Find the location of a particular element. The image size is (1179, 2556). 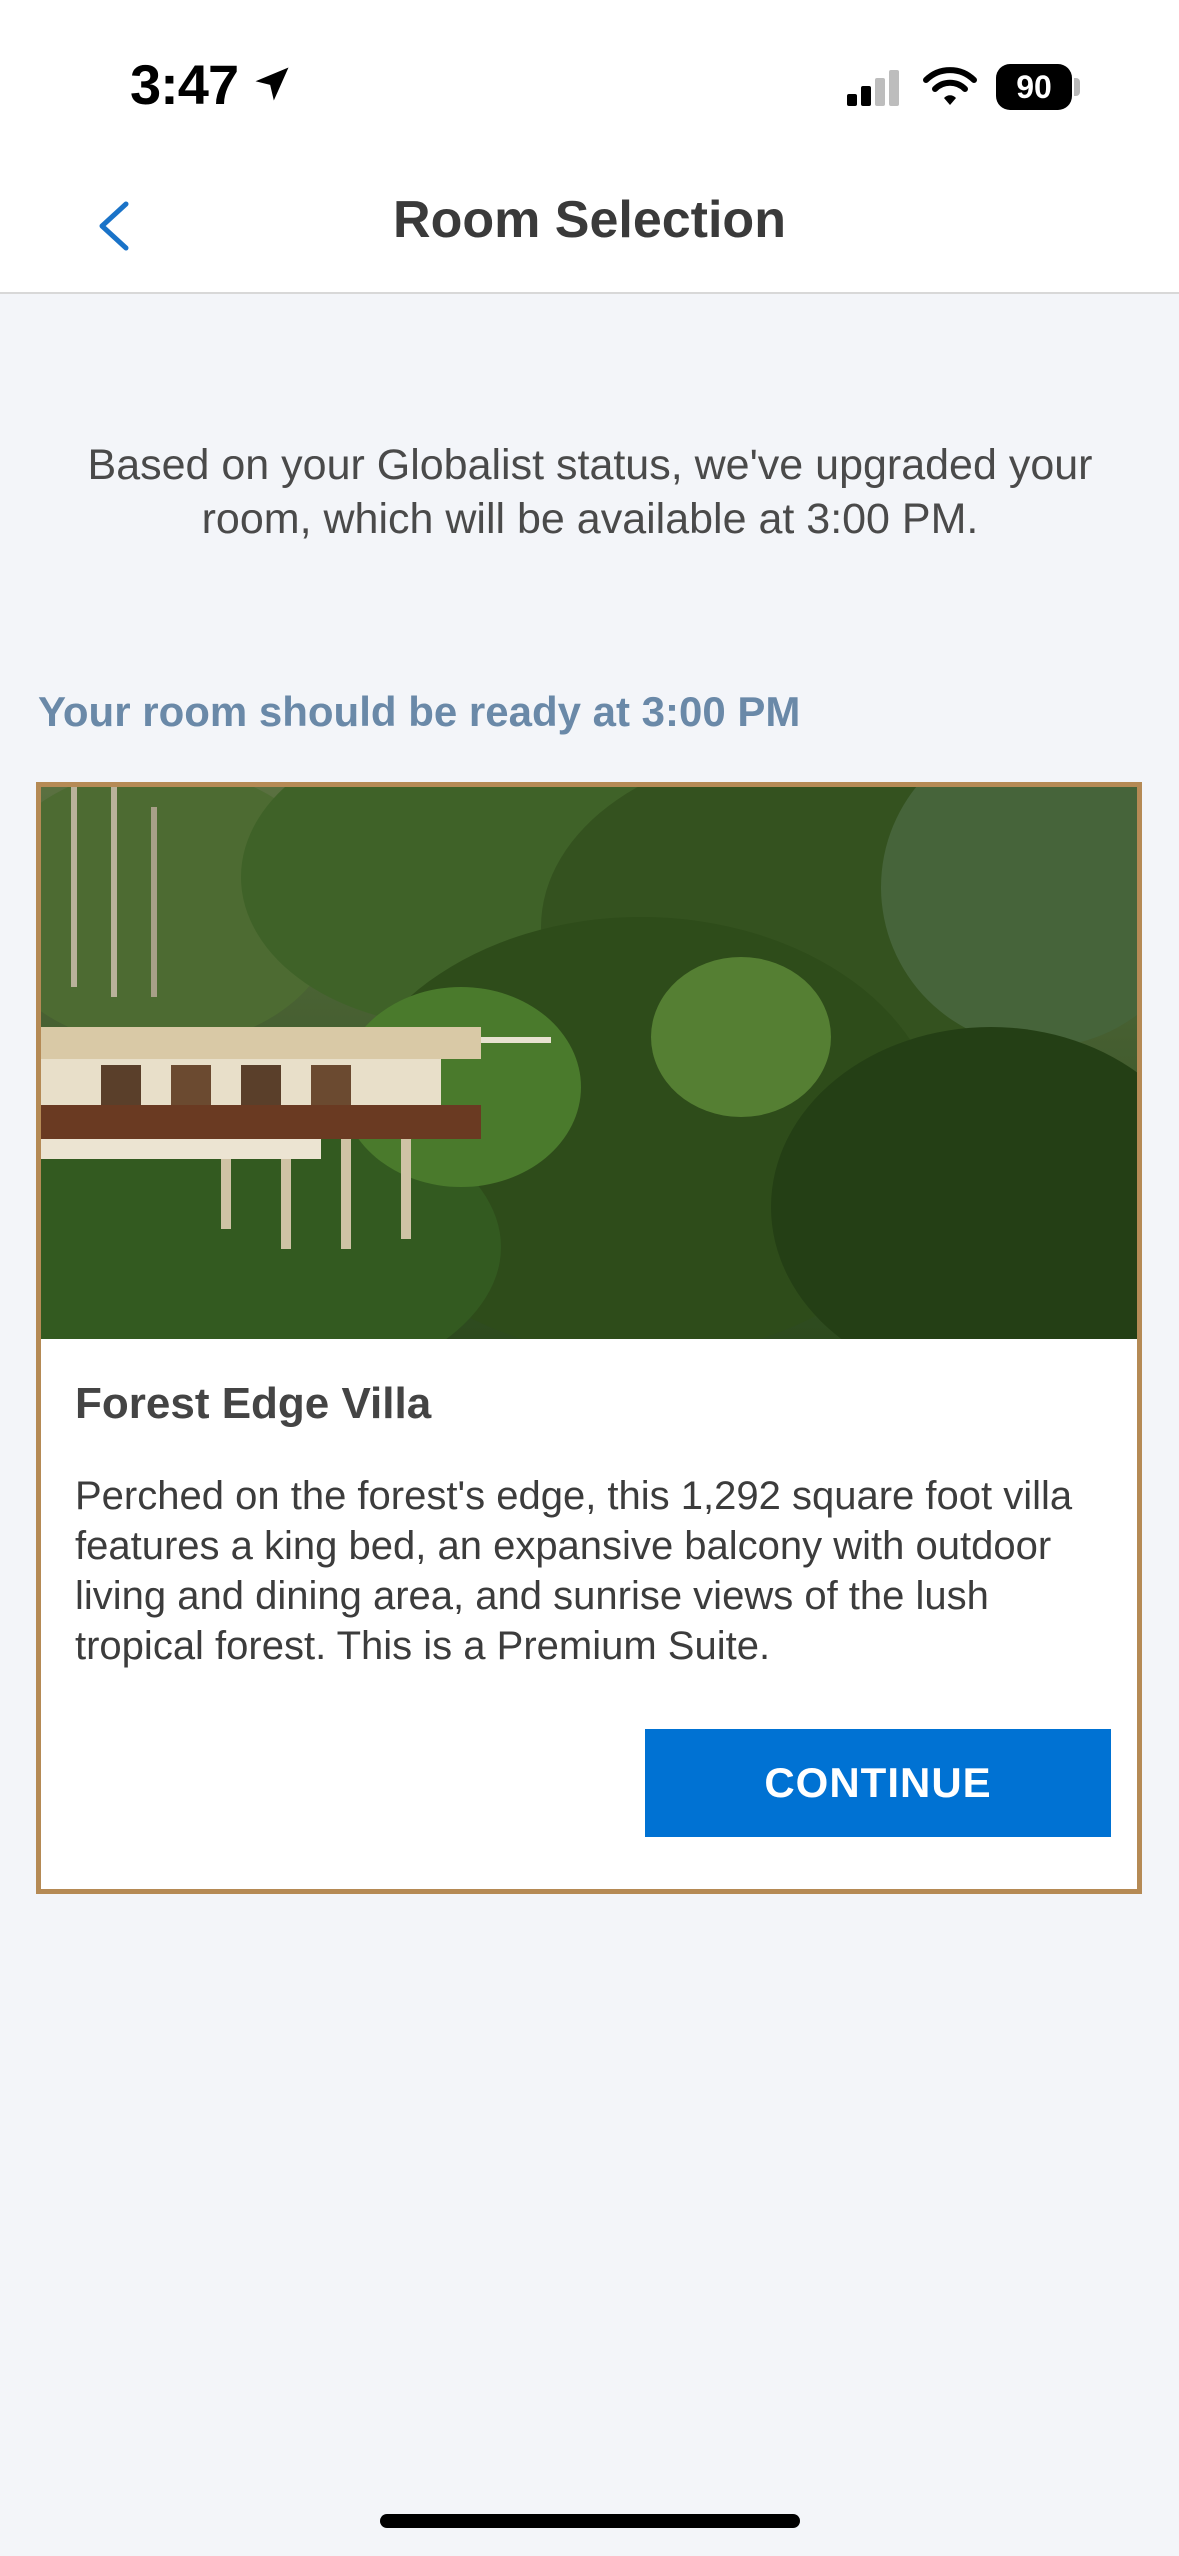

room-name: Forest Edge Villa is located at coordinates (253, 1403).